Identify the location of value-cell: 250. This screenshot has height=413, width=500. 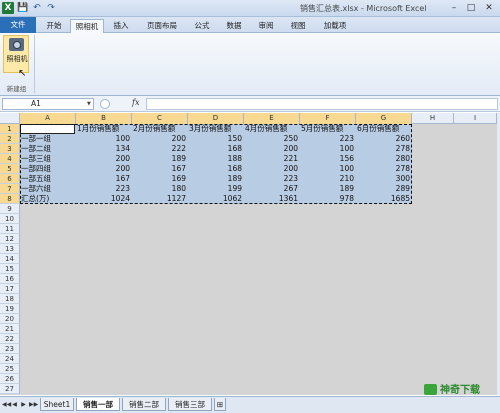
(272, 139).